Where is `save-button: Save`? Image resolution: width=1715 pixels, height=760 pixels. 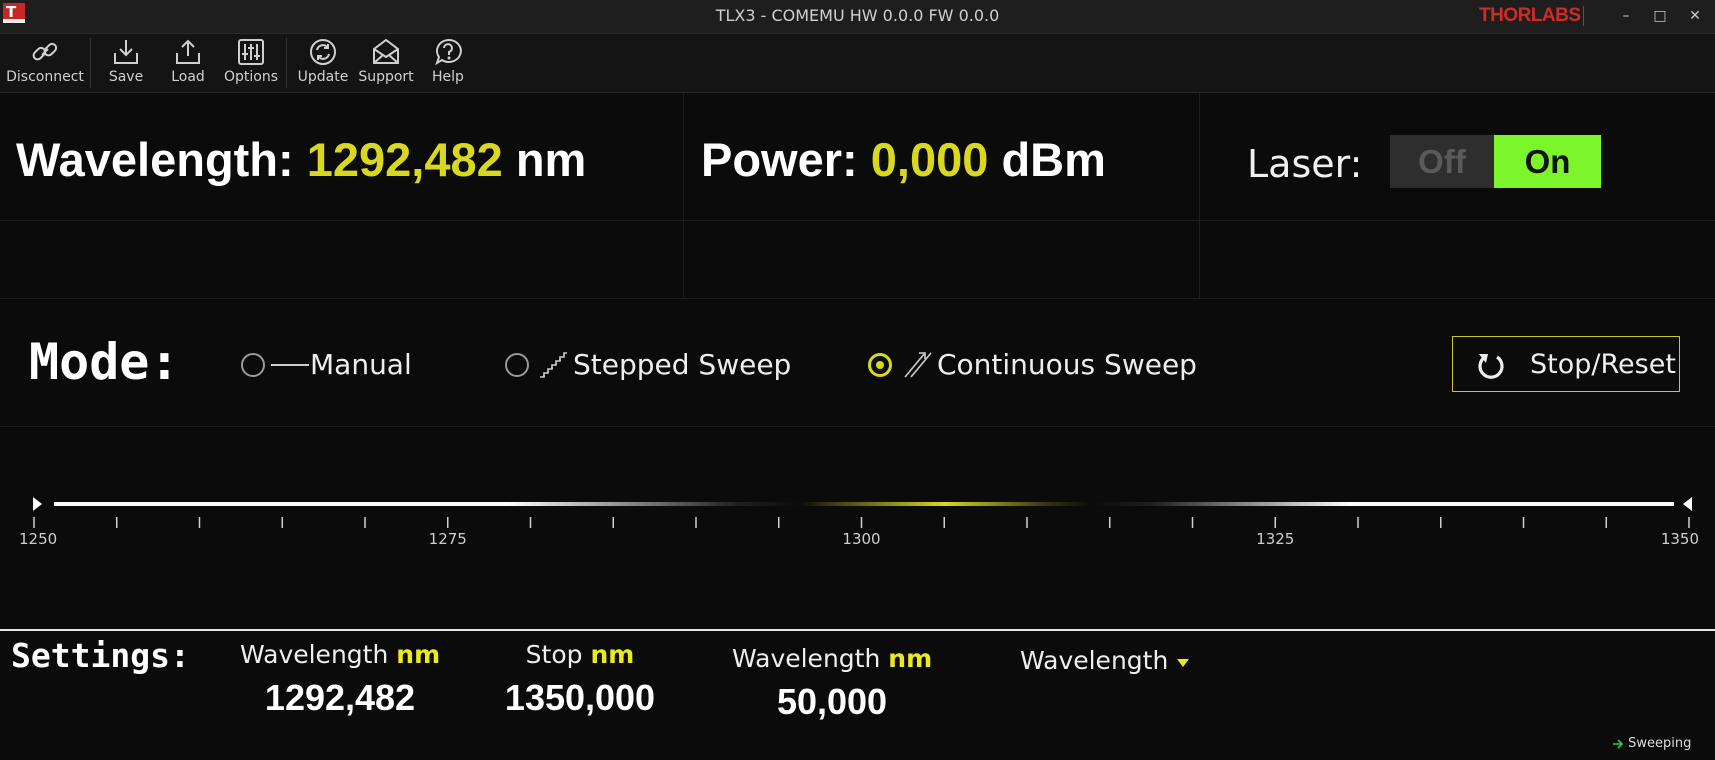 save-button: Save is located at coordinates (126, 63).